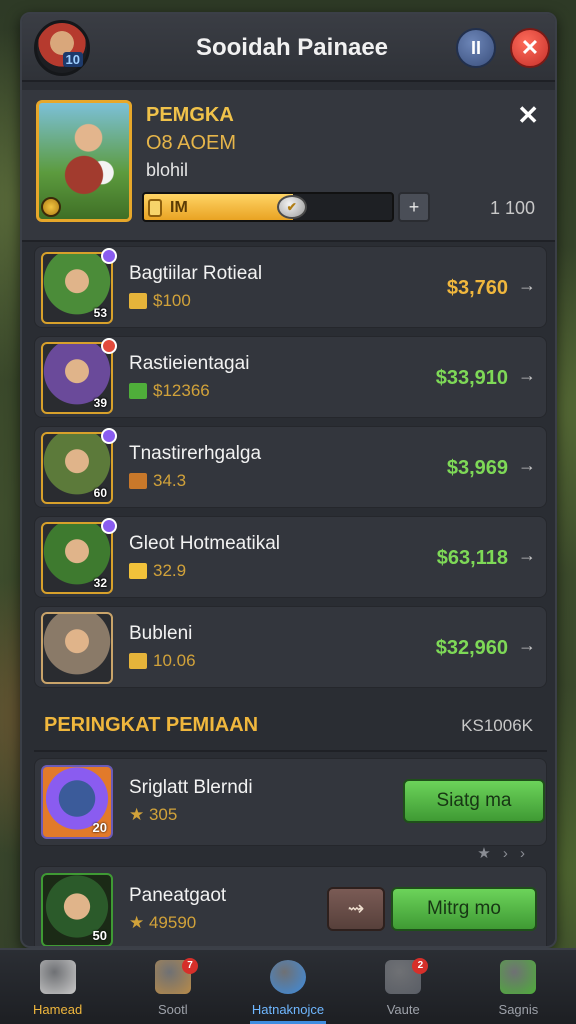  What do you see at coordinates (181, 390) in the screenshot?
I see `player-stat-value: $12366` at bounding box center [181, 390].